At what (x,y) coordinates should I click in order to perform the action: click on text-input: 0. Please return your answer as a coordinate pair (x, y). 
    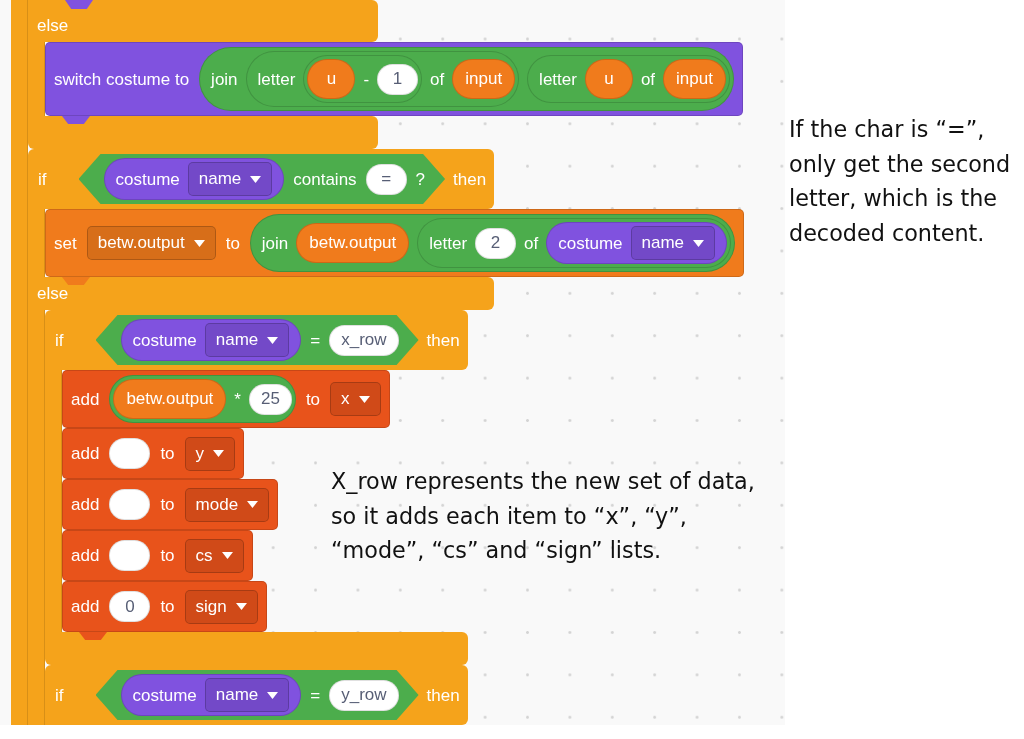
    Looking at the image, I should click on (130, 606).